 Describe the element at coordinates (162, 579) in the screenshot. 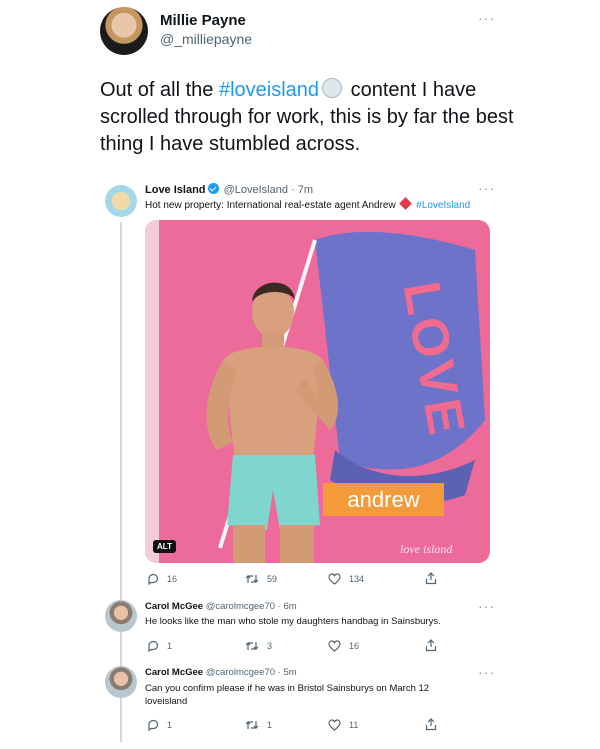

I see `reply-action: 16` at that location.